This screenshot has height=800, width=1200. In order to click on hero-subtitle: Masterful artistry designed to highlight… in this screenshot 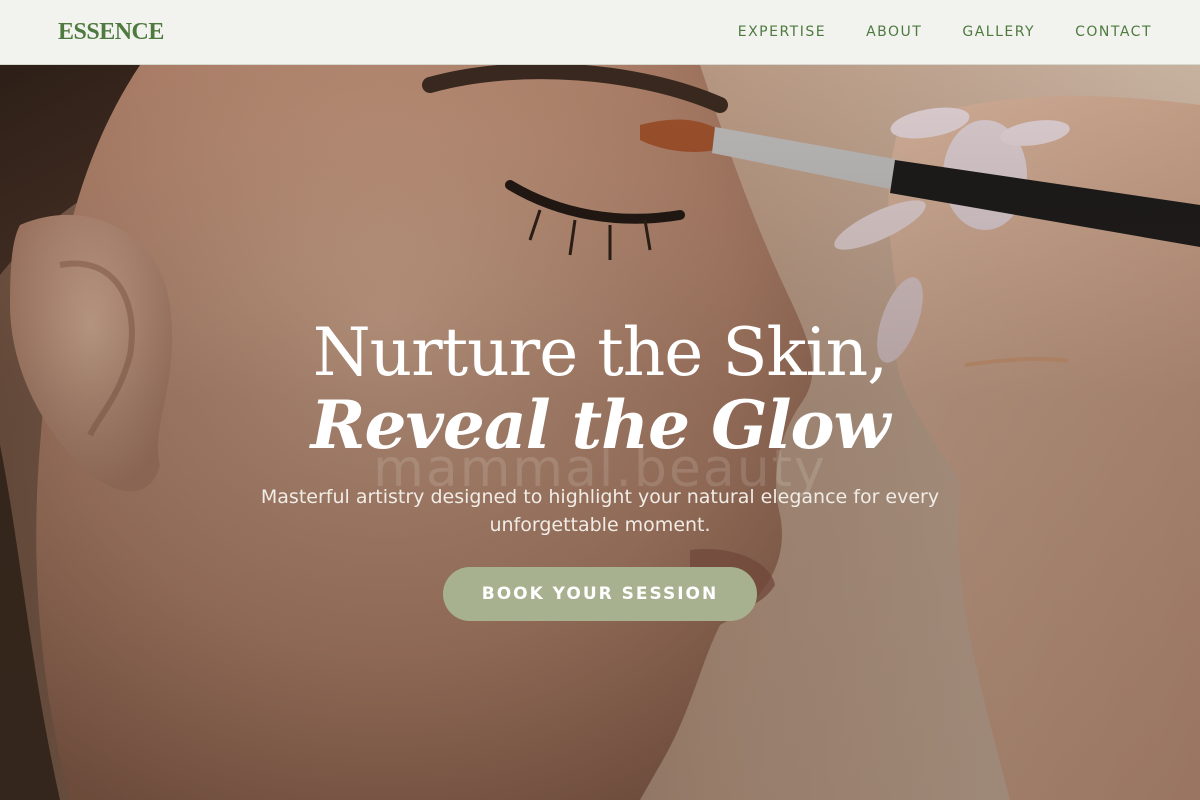, I will do `click(600, 511)`.